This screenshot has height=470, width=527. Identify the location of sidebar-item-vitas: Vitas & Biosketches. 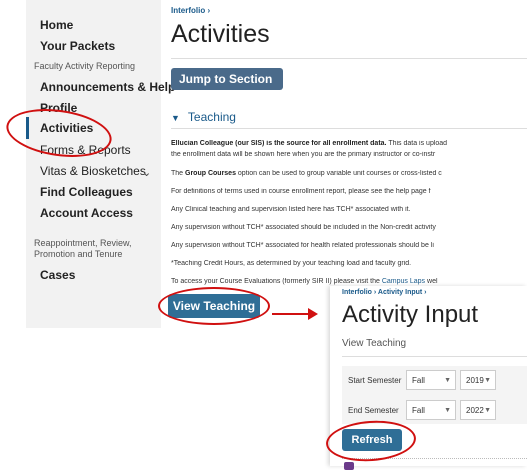
(93, 171).